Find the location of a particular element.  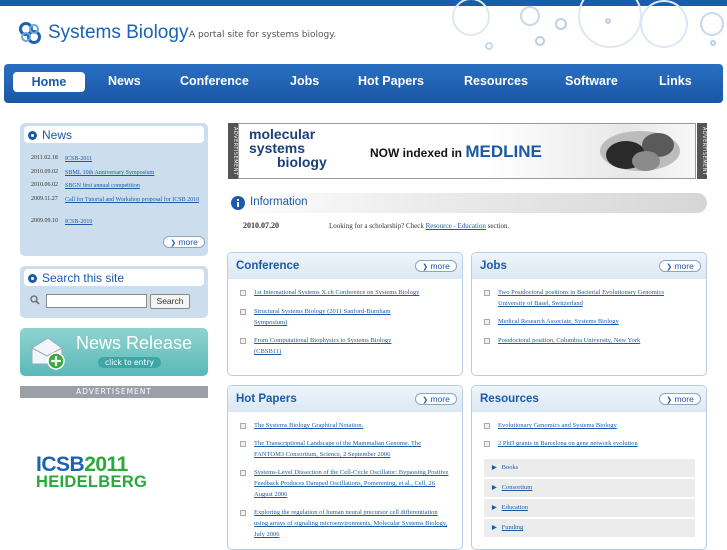

nav-conference: Conference is located at coordinates (214, 81).